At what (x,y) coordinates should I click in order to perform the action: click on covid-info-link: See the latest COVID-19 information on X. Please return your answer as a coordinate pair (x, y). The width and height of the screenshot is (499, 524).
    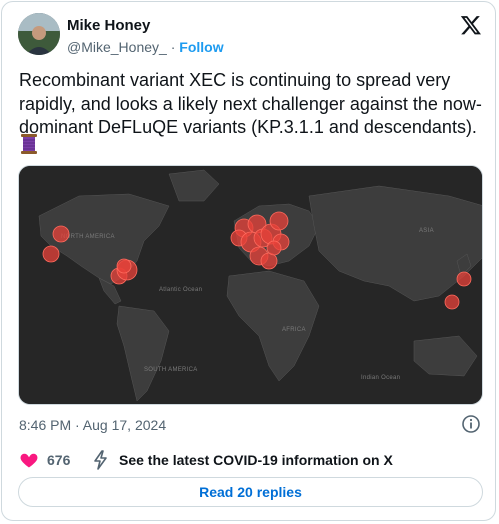
    Looking at the image, I should click on (256, 460).